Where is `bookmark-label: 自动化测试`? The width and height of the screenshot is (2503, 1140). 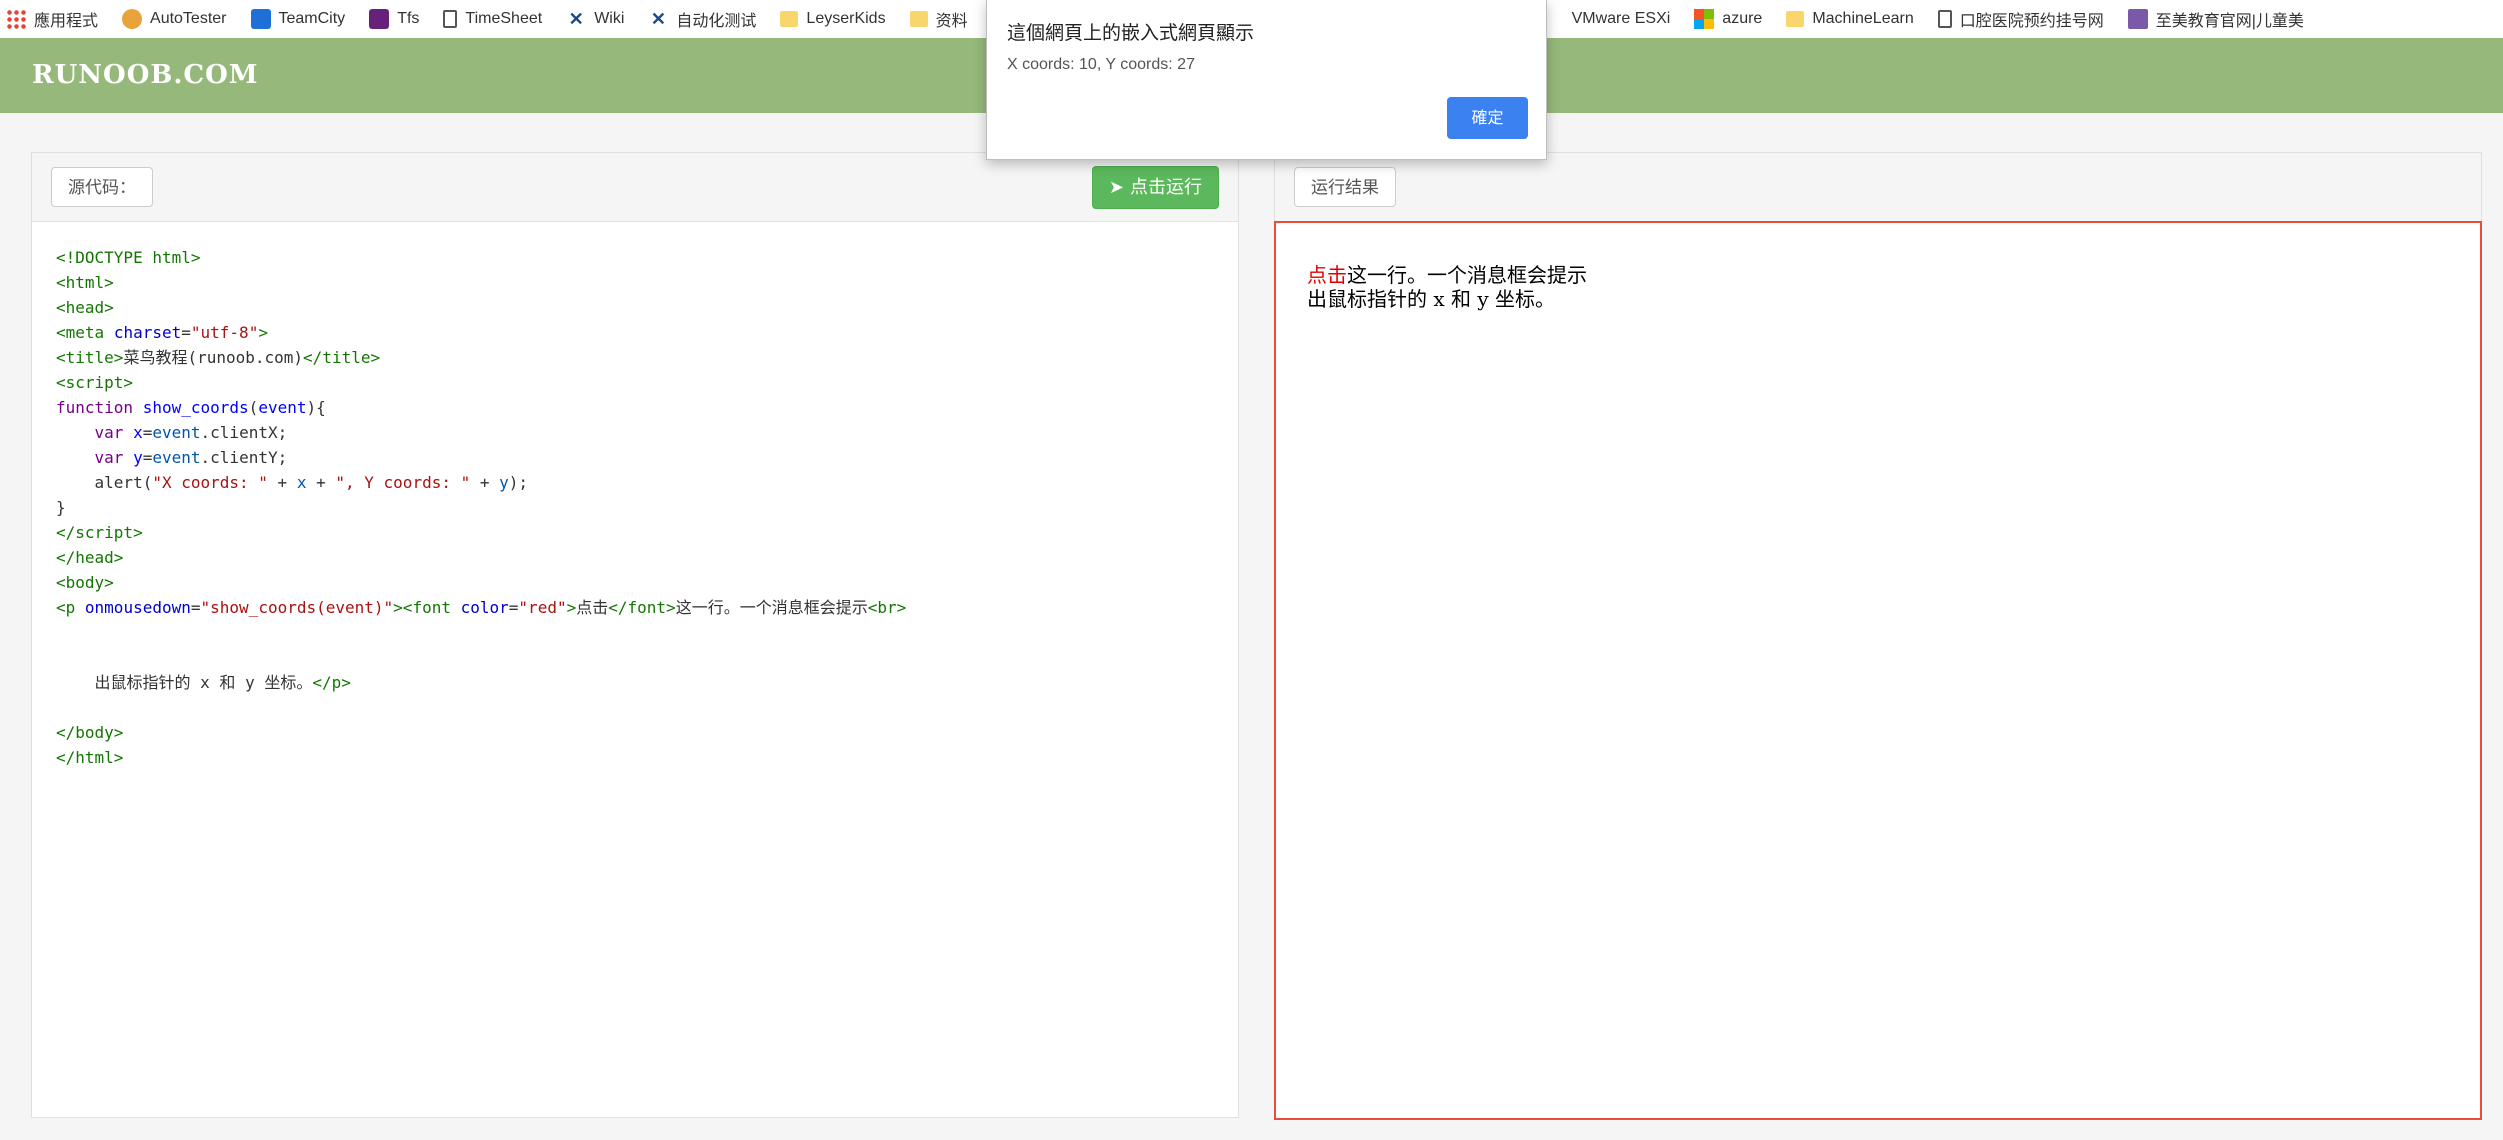 bookmark-label: 自动化测试 is located at coordinates (716, 21).